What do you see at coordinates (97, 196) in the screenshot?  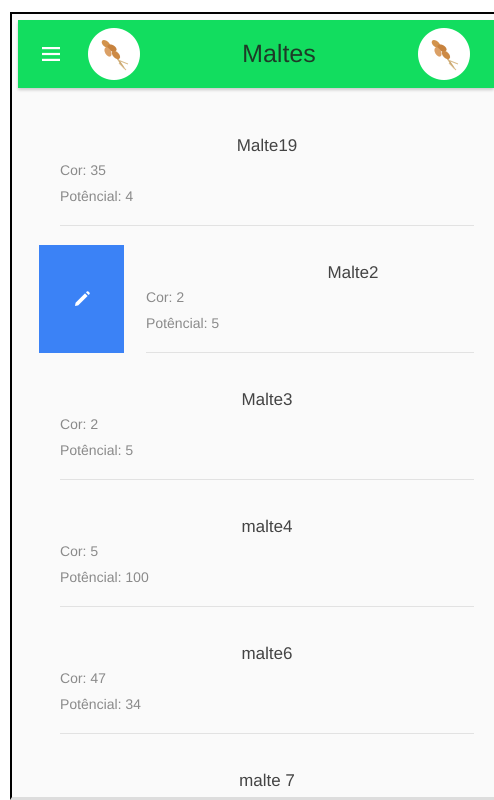 I see `potential-value: Potêncial: 4` at bounding box center [97, 196].